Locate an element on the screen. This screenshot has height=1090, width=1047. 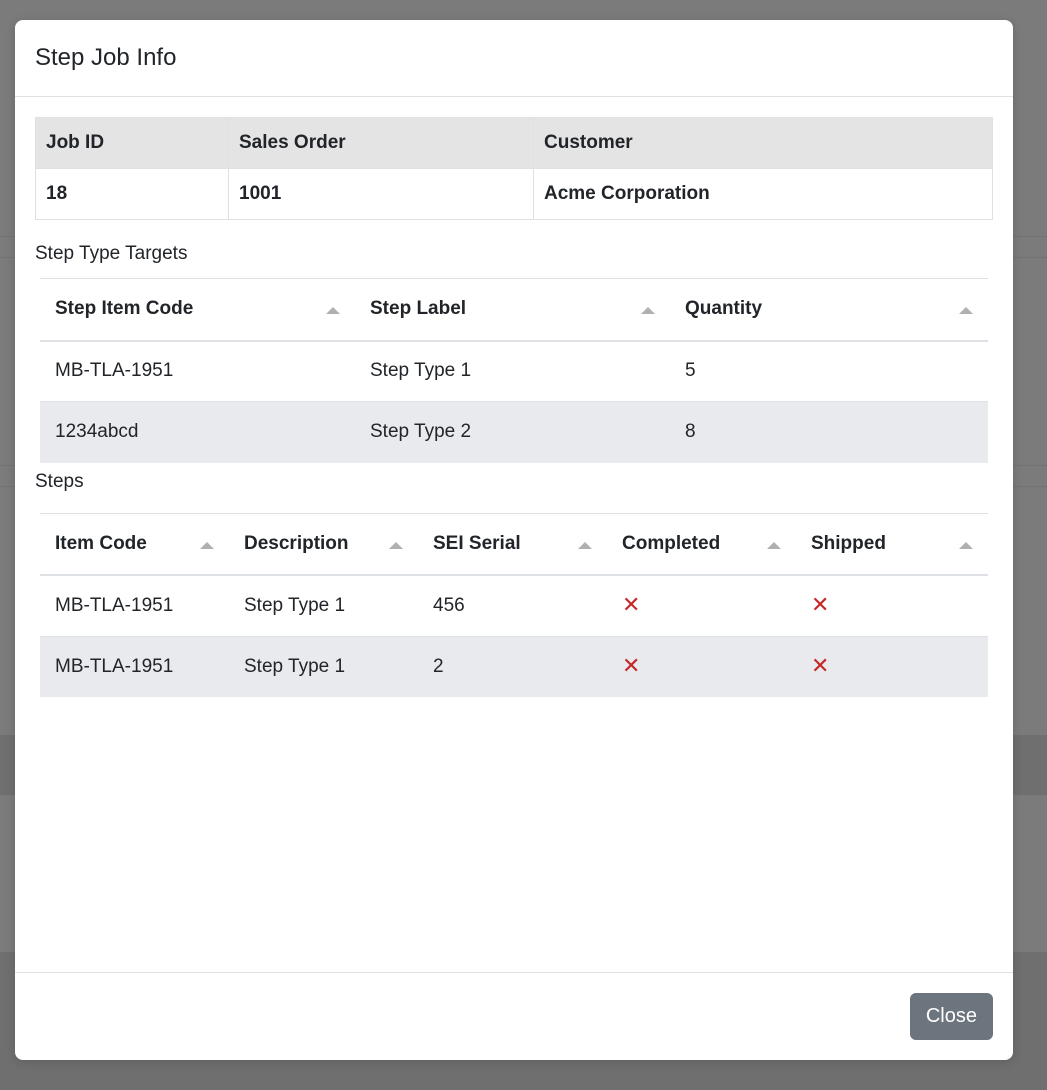
step-label-header: Step Label is located at coordinates (512, 310).